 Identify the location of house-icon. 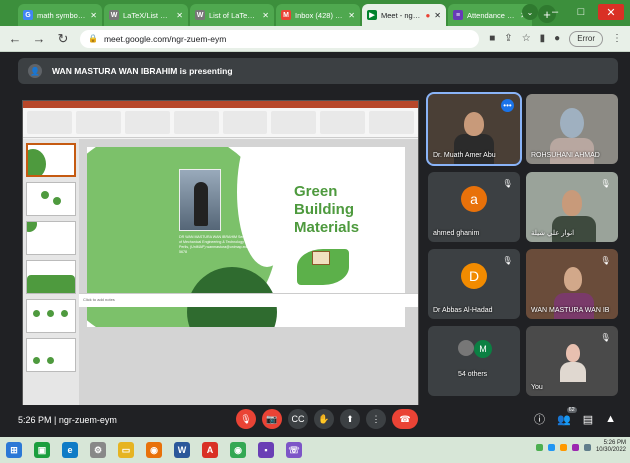
(321, 258).